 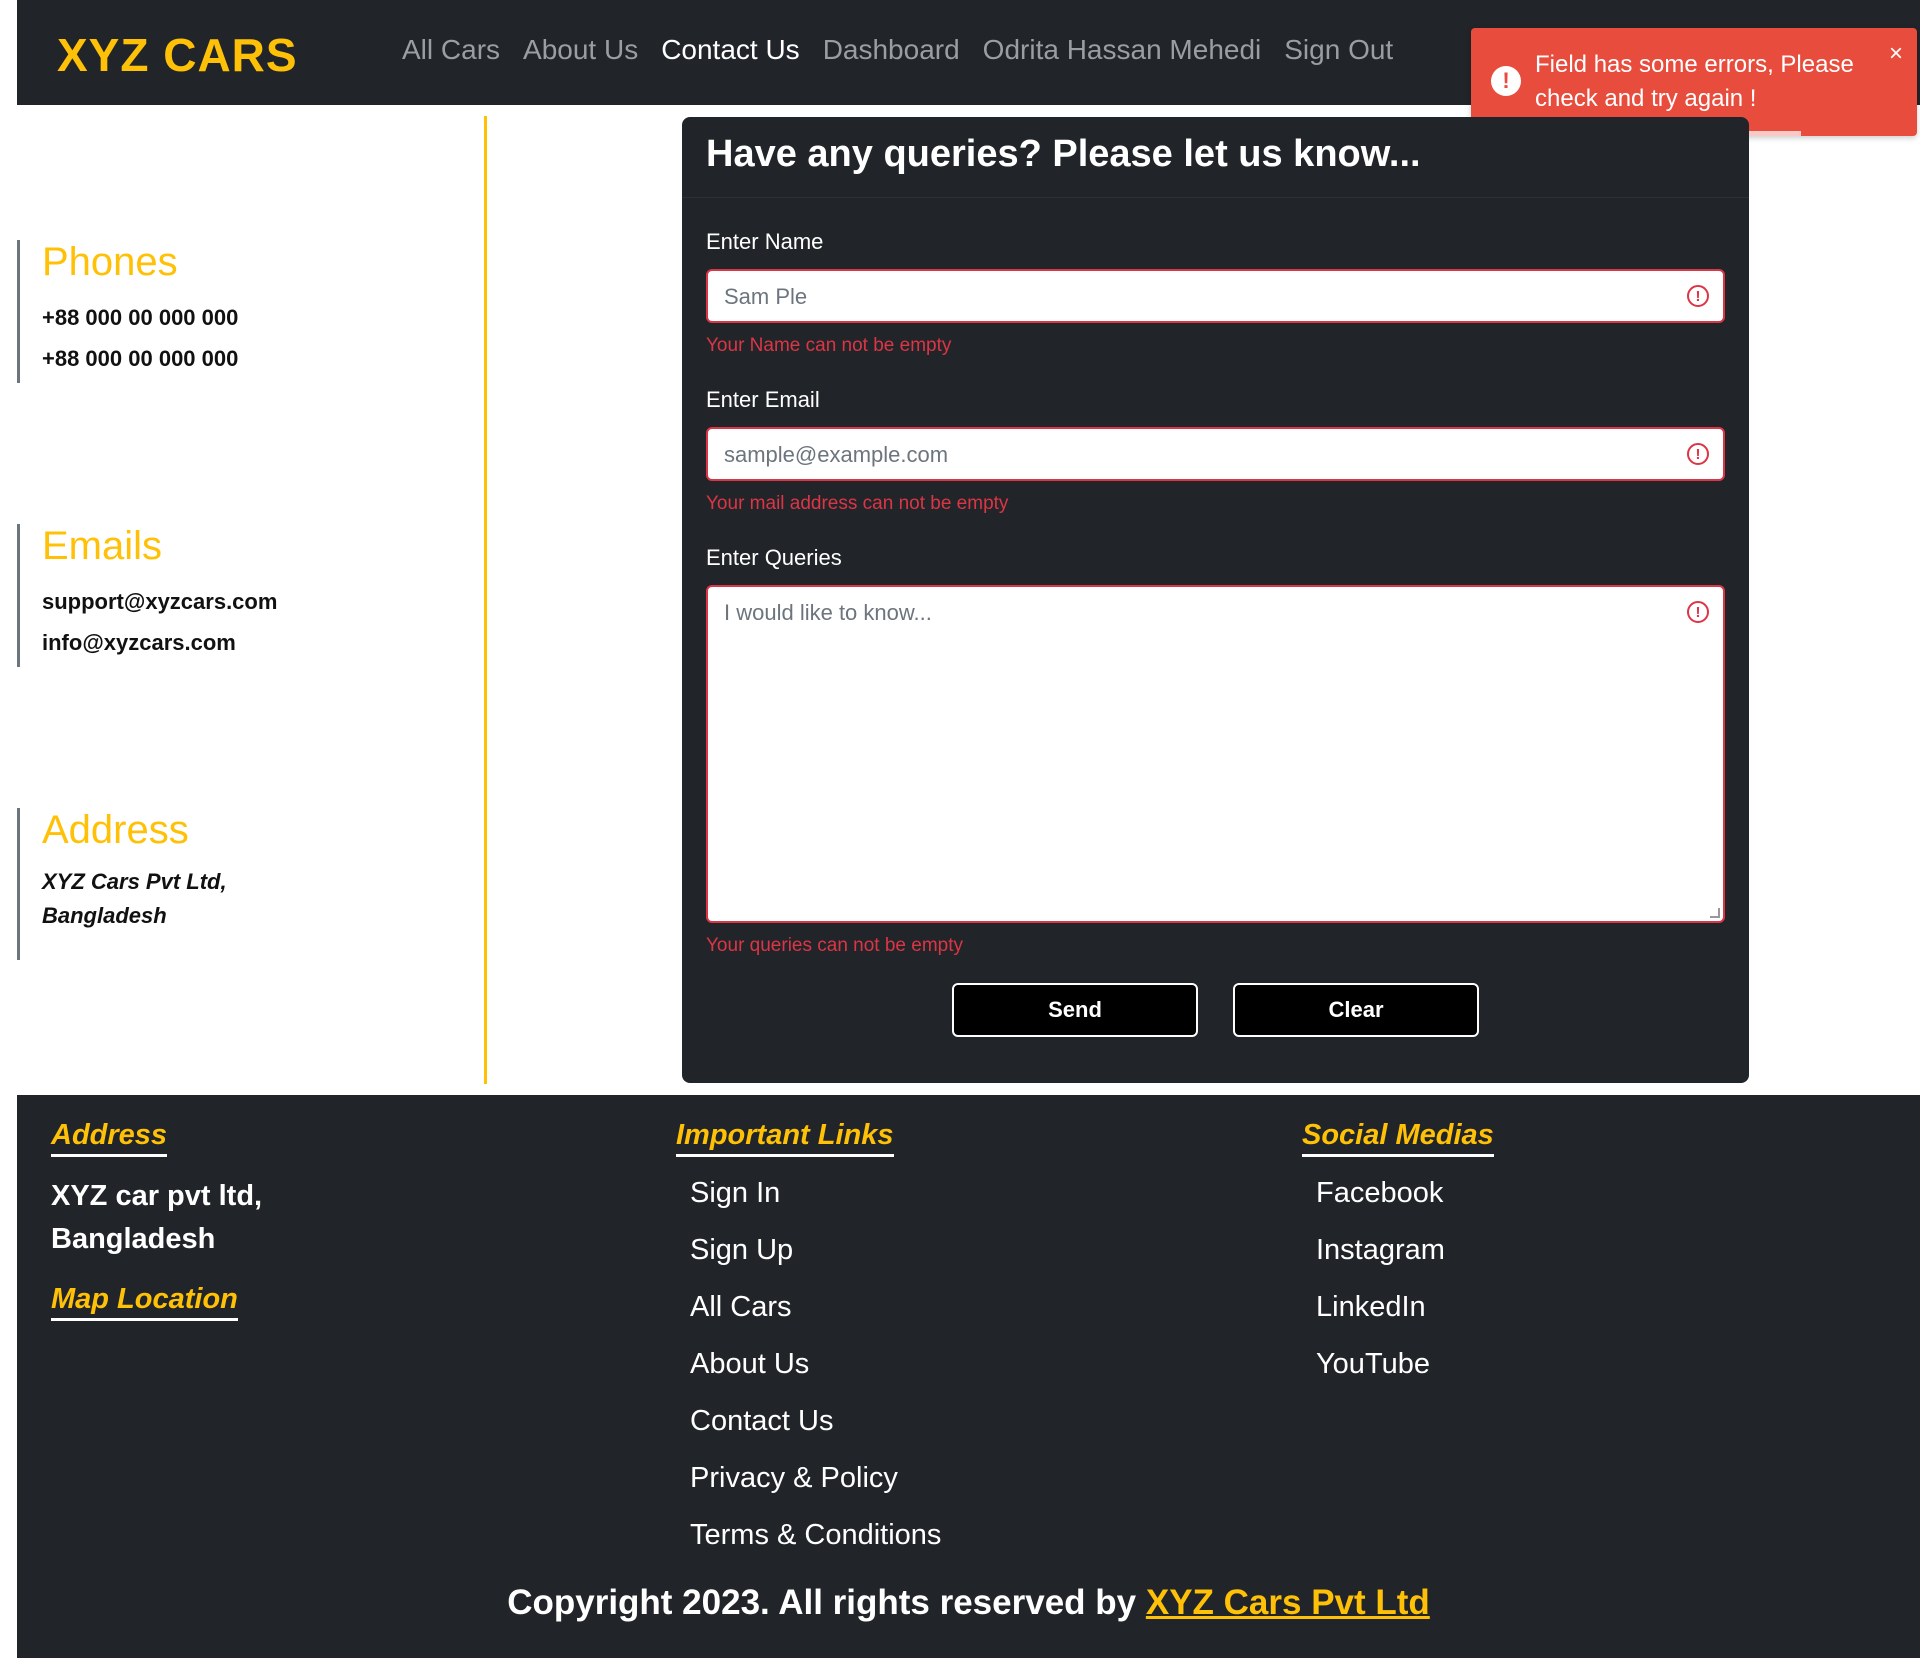 What do you see at coordinates (1215, 296) in the screenshot?
I see `name-input: Sam Ple !` at bounding box center [1215, 296].